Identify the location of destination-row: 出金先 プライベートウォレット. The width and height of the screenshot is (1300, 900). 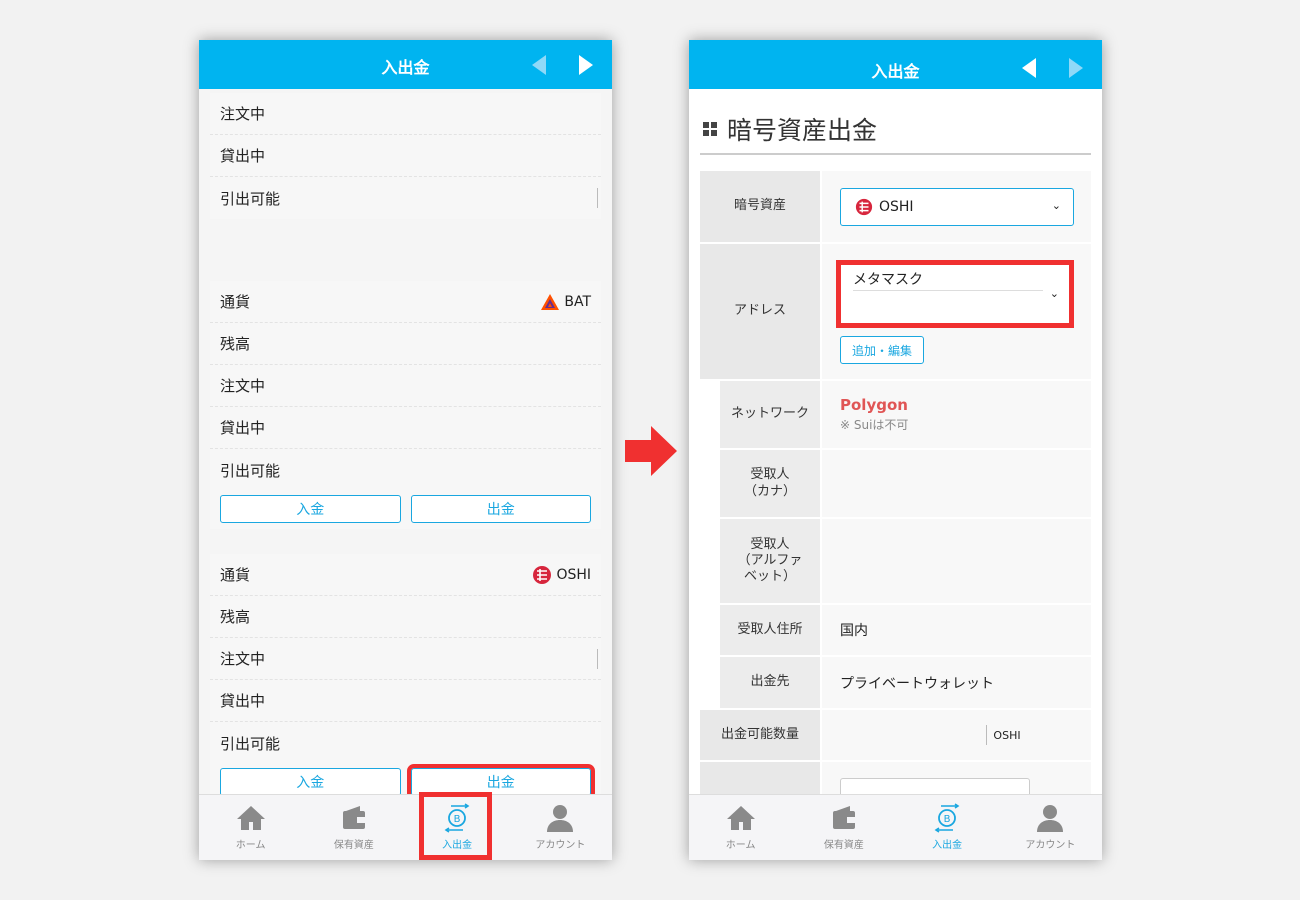
(895, 683).